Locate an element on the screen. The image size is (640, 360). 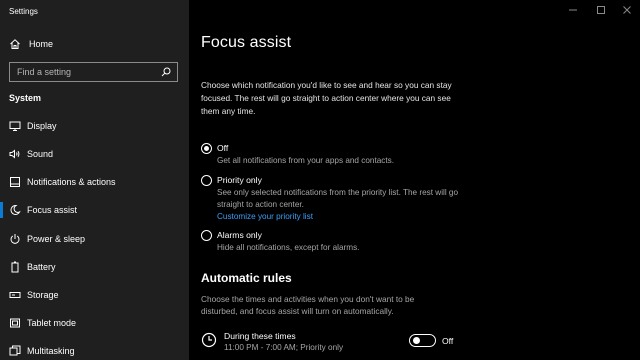
sidebar-item-label: Notifications & actions is located at coordinates (71, 182).